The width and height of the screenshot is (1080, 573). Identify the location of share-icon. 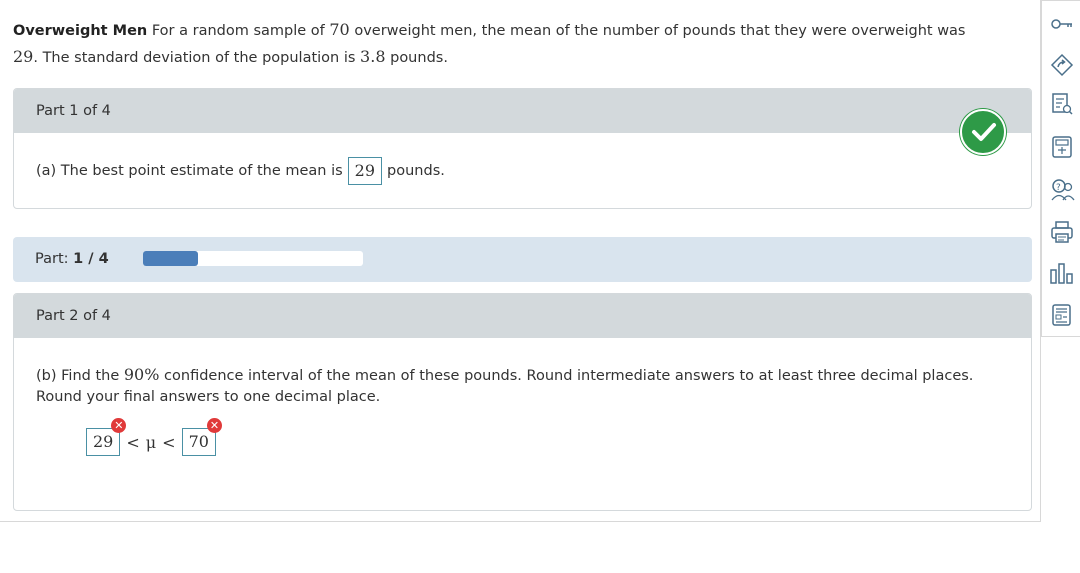
(1062, 65).